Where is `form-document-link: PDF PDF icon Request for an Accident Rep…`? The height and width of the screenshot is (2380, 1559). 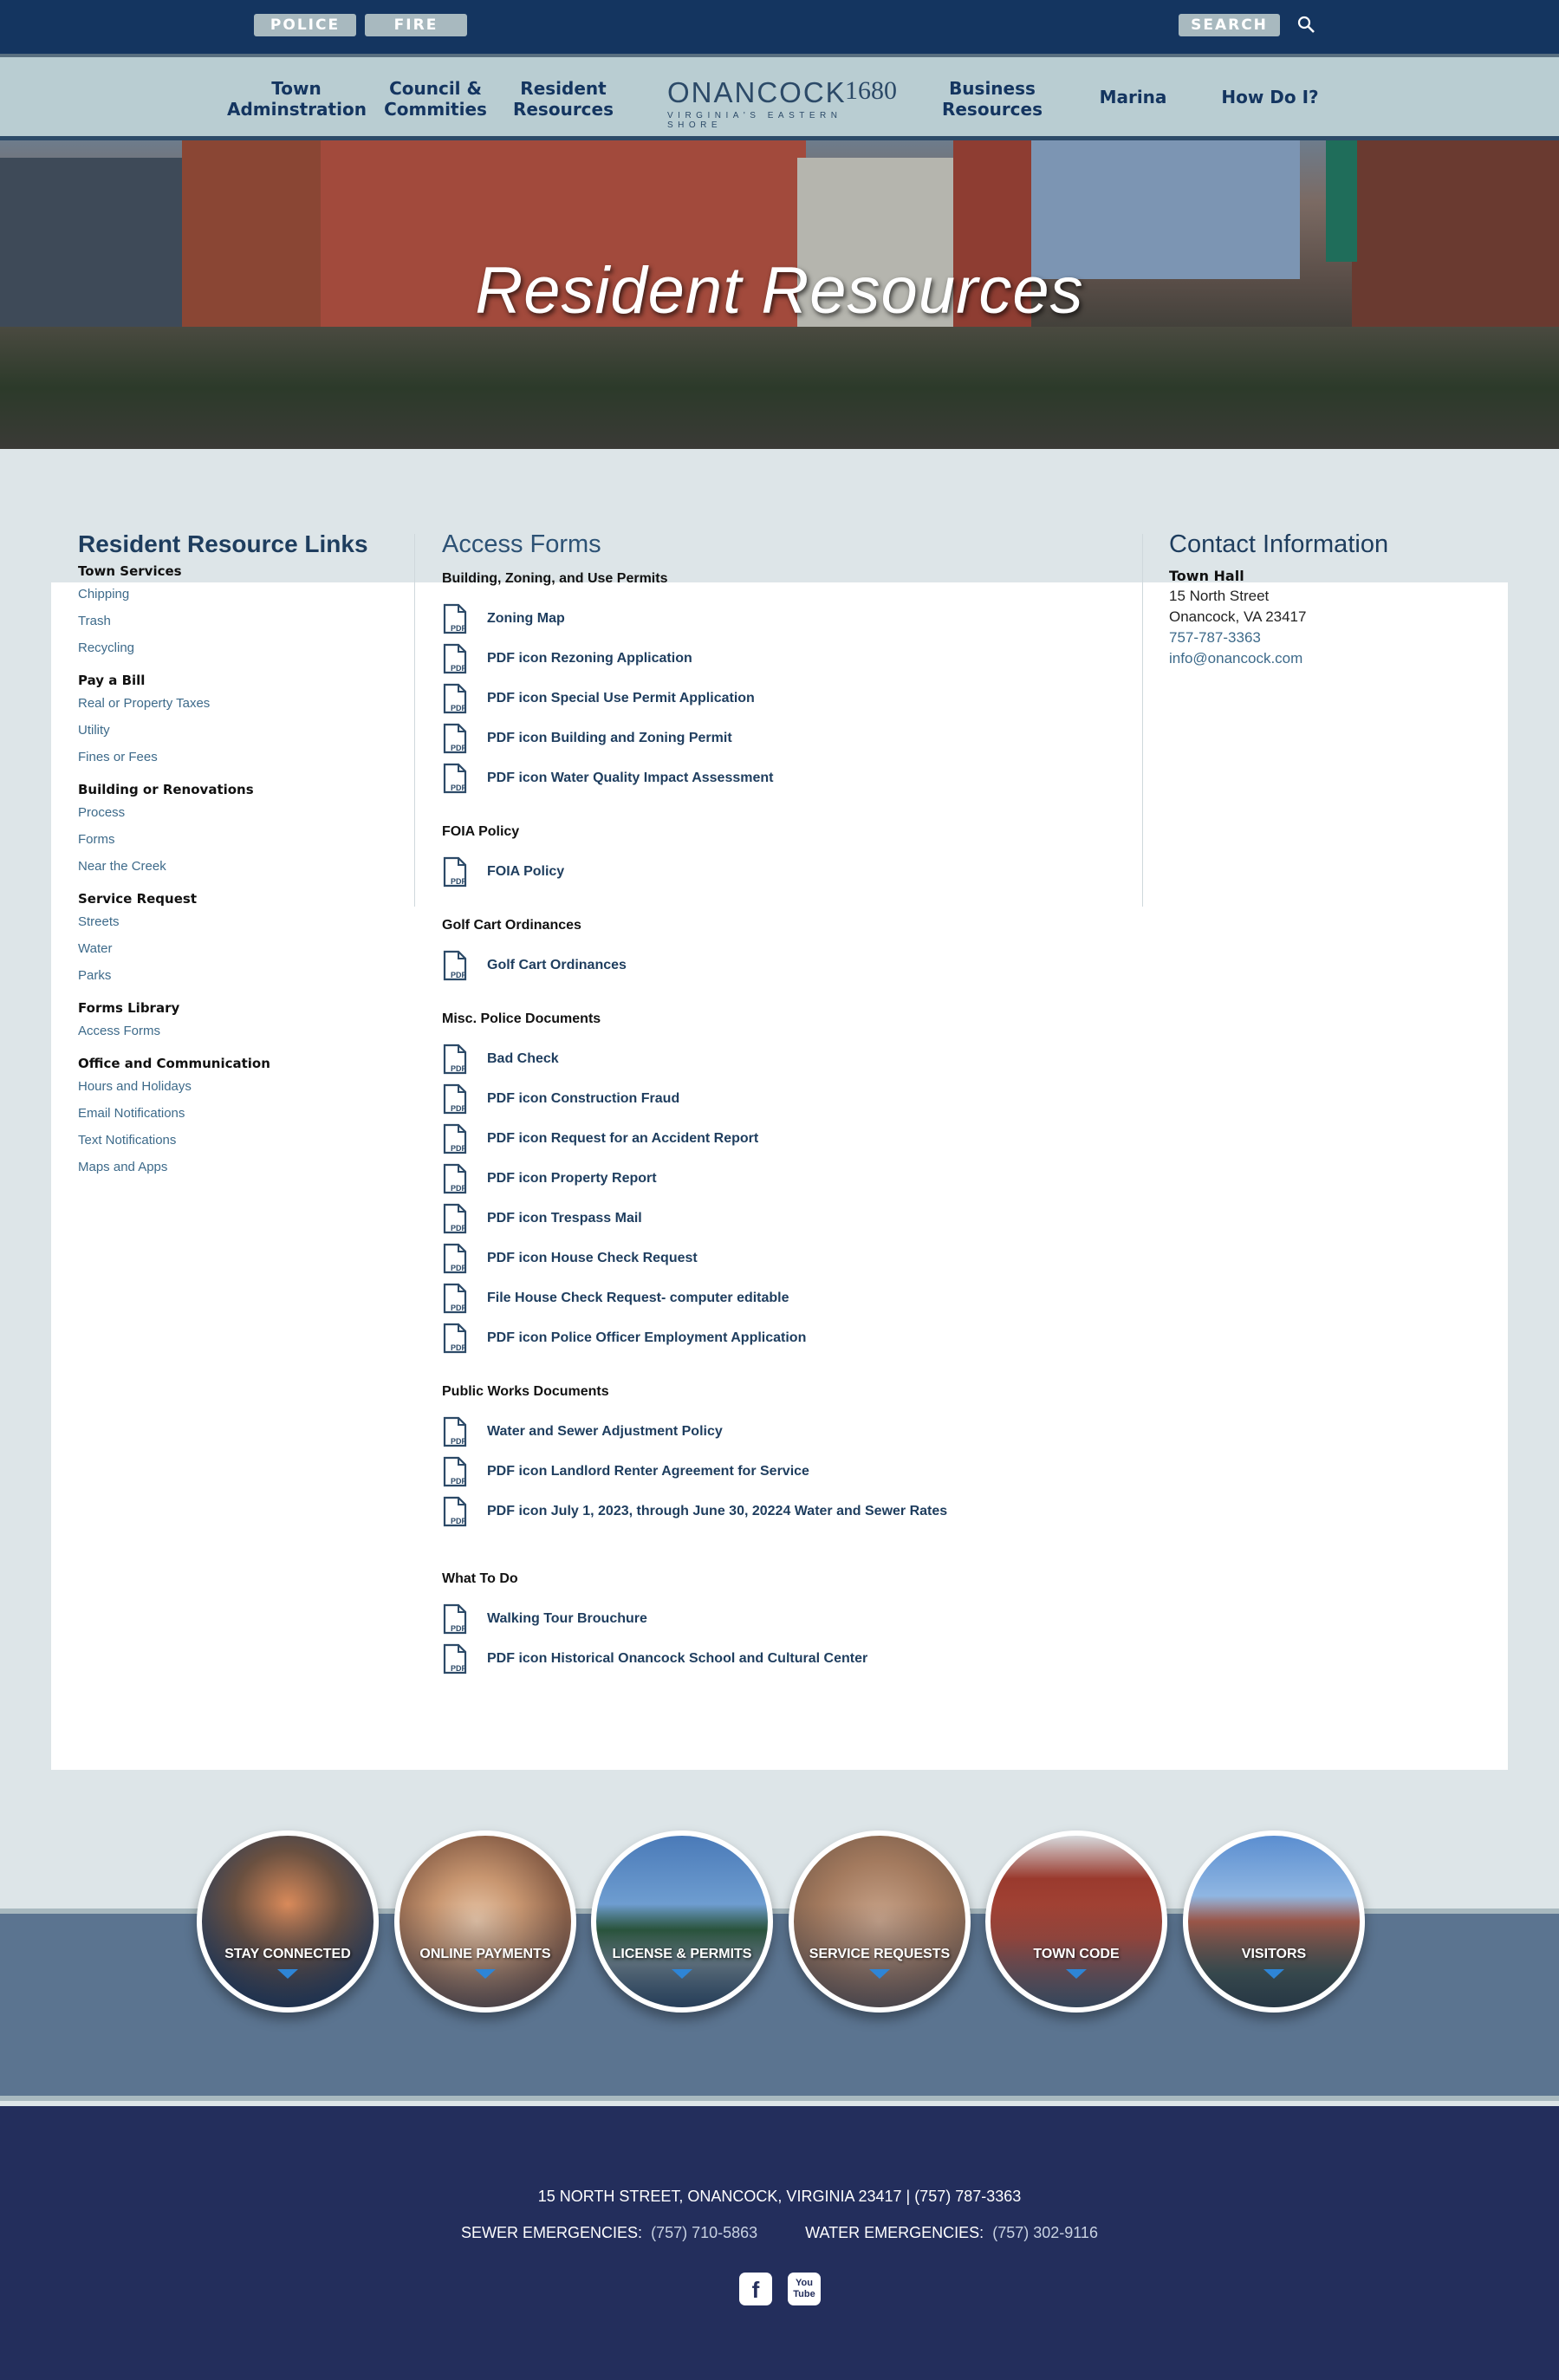 form-document-link: PDF PDF icon Request for an Accident Rep… is located at coordinates (780, 1139).